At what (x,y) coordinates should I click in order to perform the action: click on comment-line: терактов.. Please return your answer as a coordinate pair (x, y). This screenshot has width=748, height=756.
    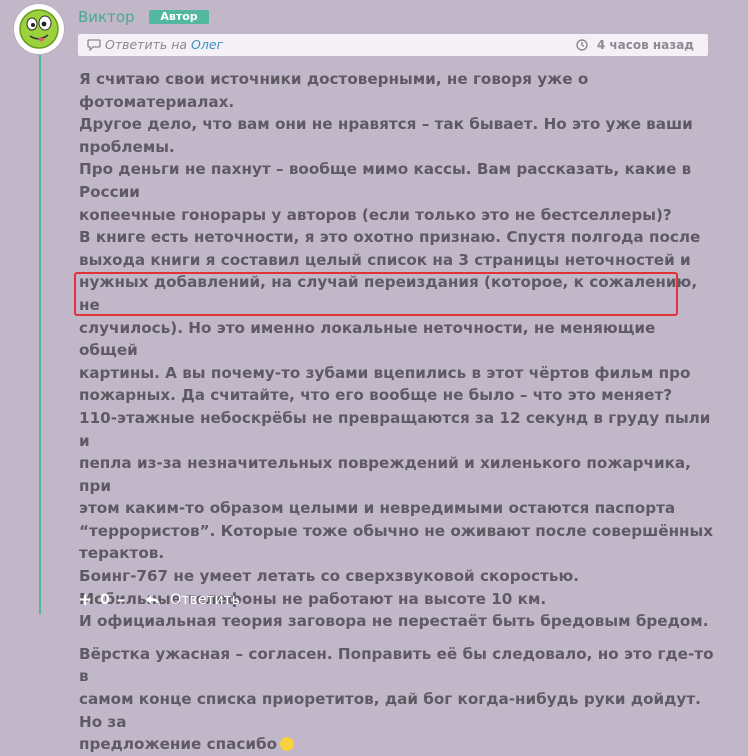
    Looking at the image, I should click on (122, 553).